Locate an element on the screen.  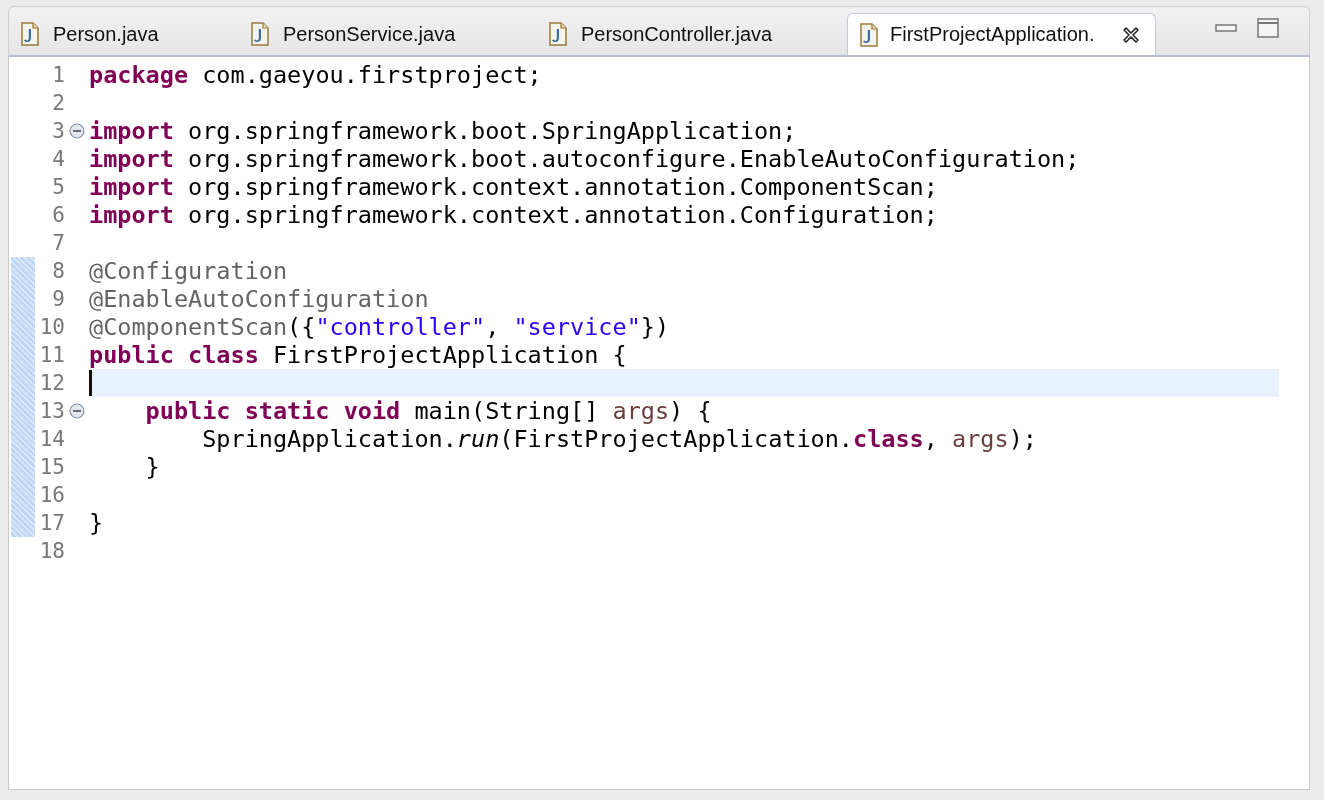
line-number: 2 is located at coordinates (58, 103).